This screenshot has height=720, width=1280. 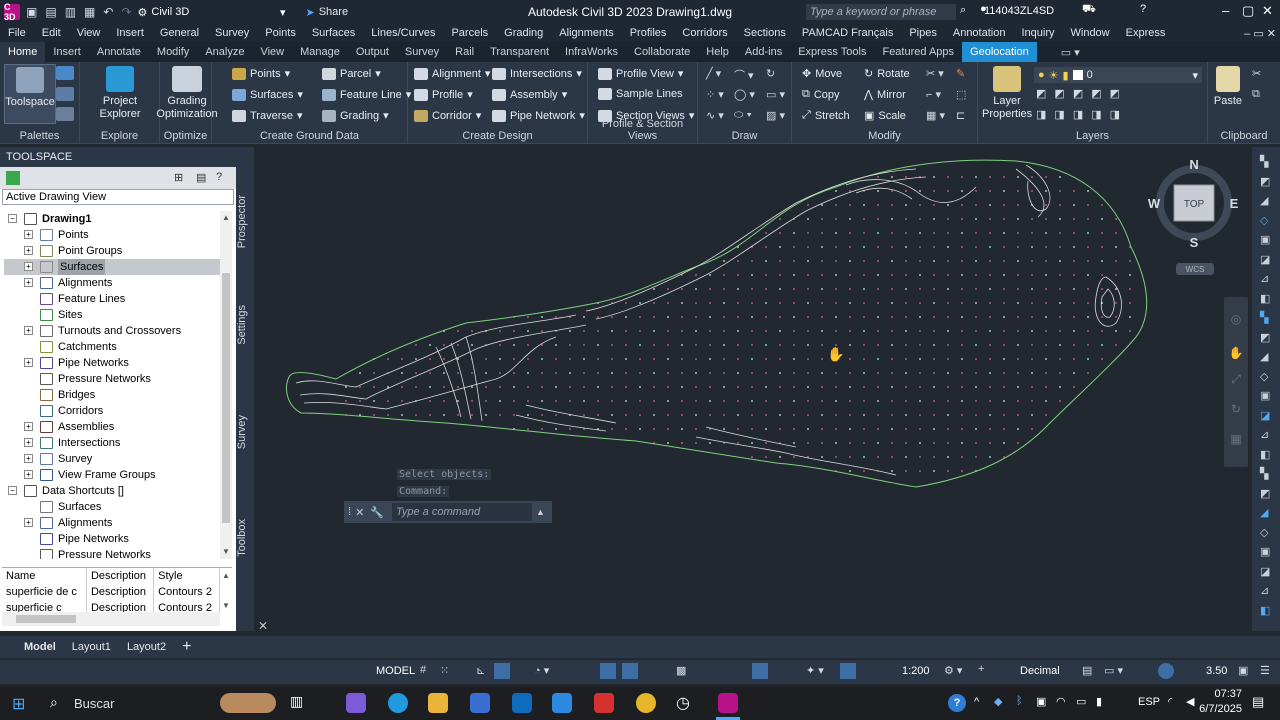 I want to click on network-icon: ◠, so click(x=1061, y=701).